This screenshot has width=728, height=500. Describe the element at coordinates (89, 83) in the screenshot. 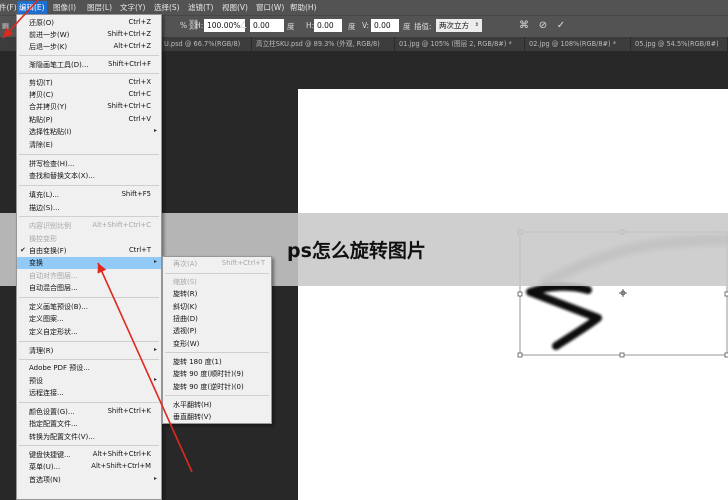

I see `menu-item-cut: 剪切(T) Ctrl+X` at that location.